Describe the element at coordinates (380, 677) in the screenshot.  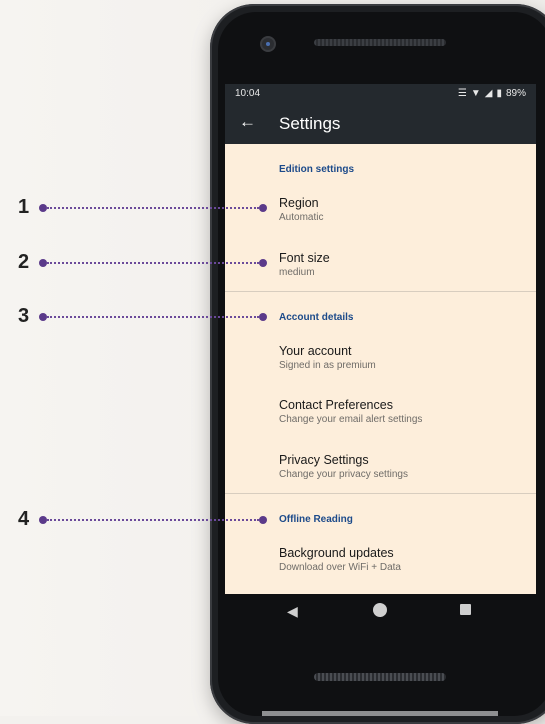
I see `bottom-speaker` at that location.